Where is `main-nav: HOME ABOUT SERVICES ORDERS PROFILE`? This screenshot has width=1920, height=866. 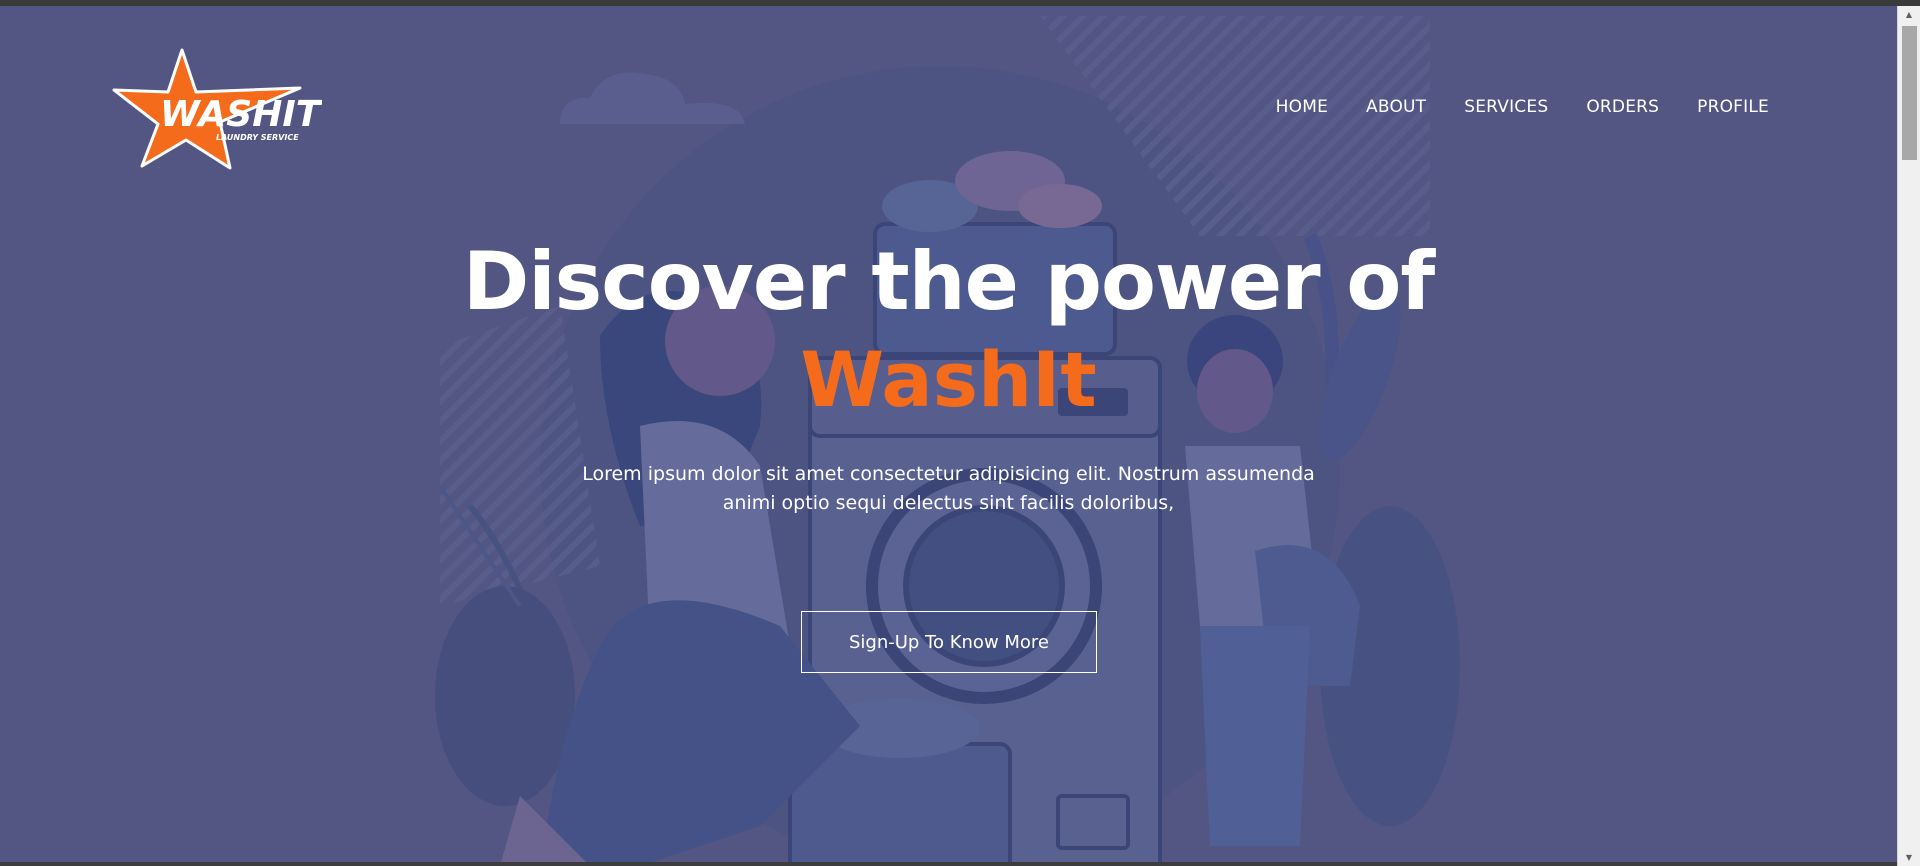
main-nav: HOME ABOUT SERVICES ORDERS PROFILE is located at coordinates (1522, 107).